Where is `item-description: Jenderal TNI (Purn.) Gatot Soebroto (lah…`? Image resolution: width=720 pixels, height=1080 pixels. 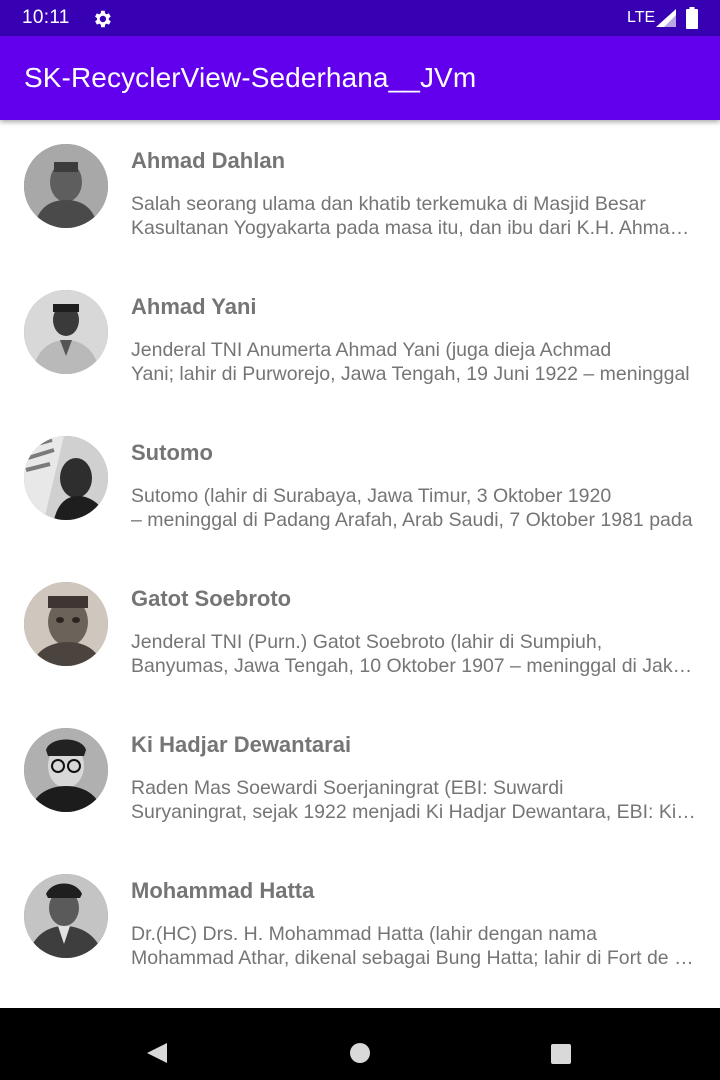 item-description: Jenderal TNI (Purn.) Gatot Soebroto (lah… is located at coordinates (414, 654).